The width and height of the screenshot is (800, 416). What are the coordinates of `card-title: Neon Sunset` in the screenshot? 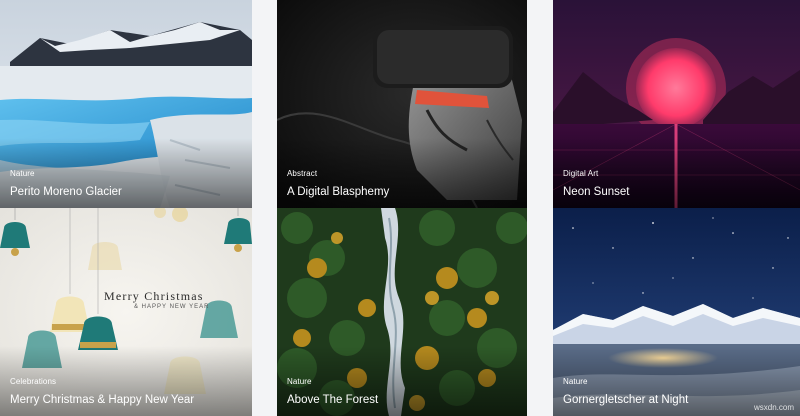 It's located at (596, 192).